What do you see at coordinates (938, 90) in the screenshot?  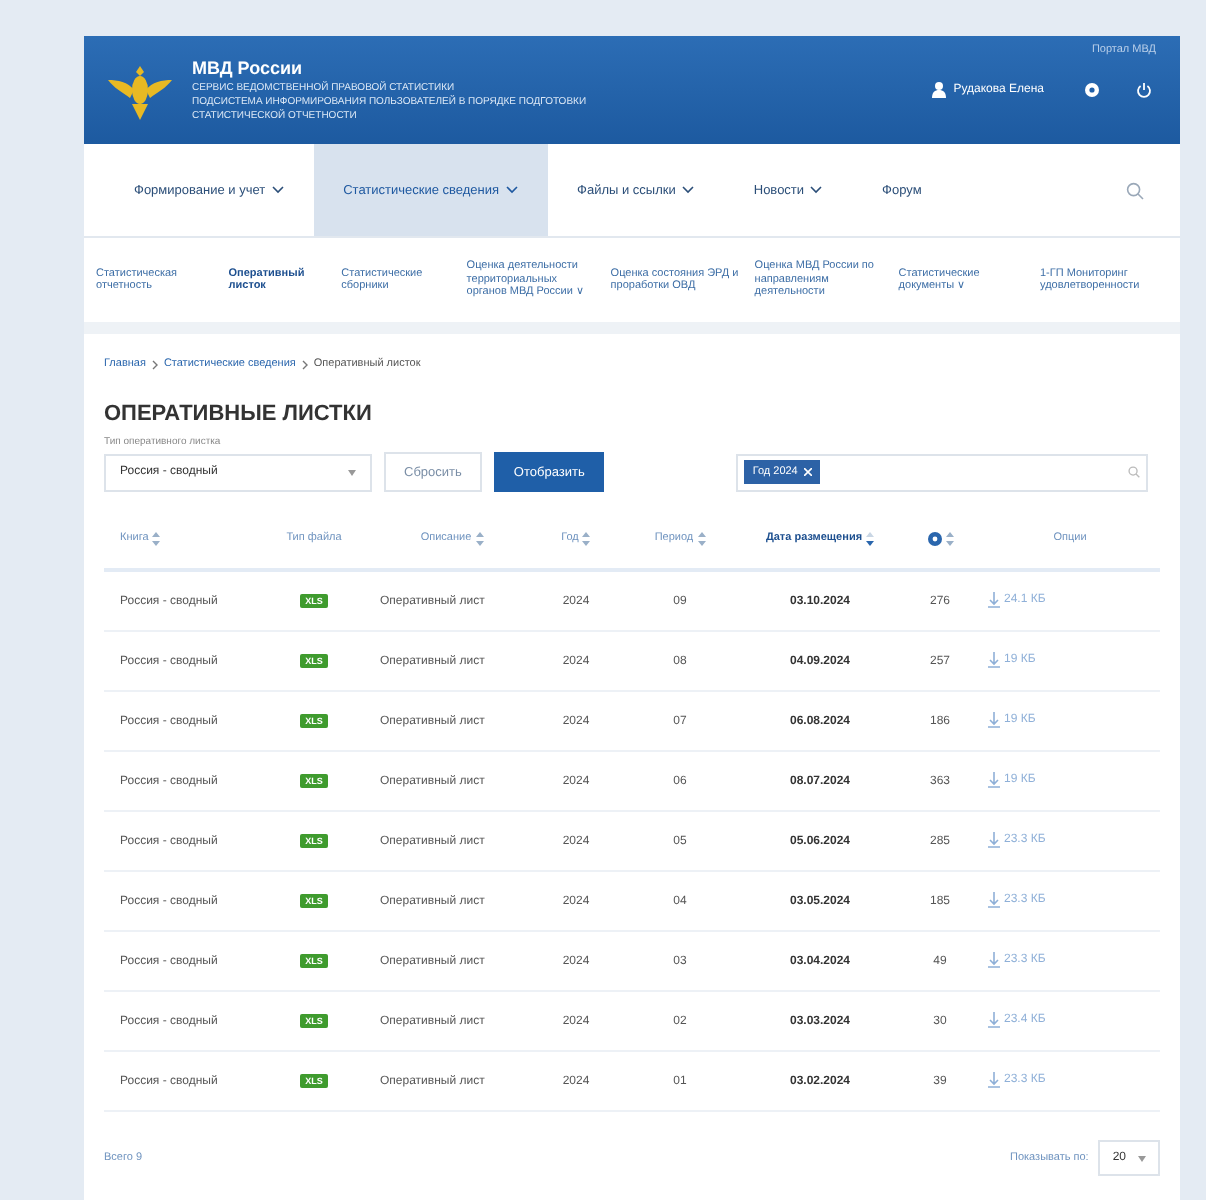 I see `user-icon` at bounding box center [938, 90].